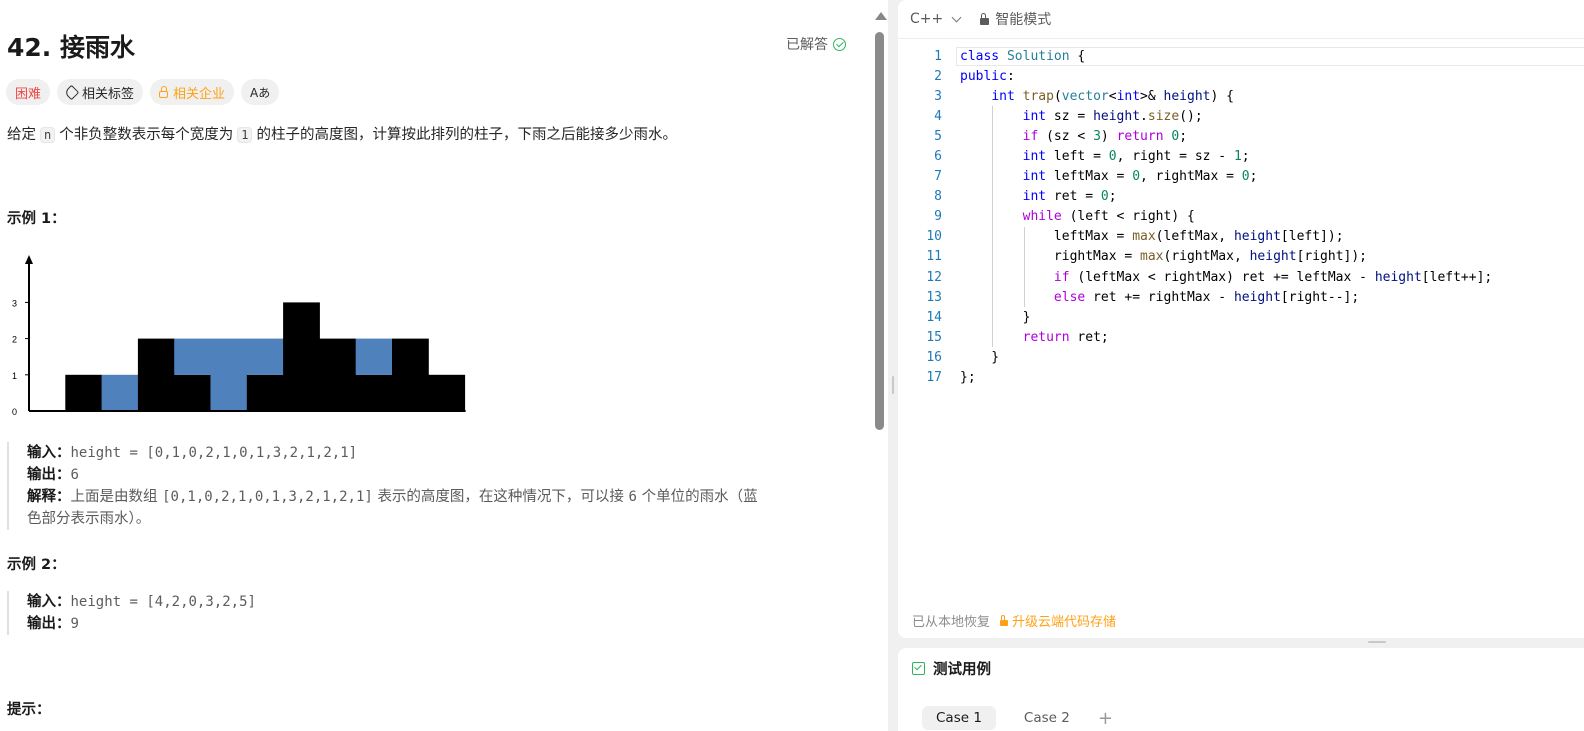  What do you see at coordinates (71, 92) in the screenshot?
I see `tag-icon` at bounding box center [71, 92].